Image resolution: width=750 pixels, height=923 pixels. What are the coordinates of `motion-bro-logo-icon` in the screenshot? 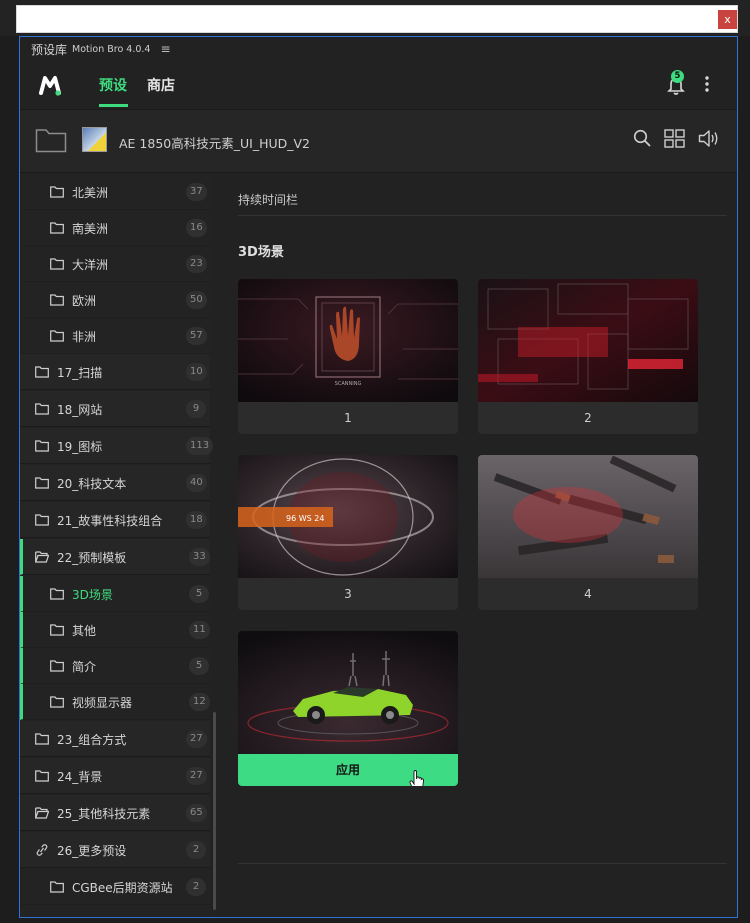 It's located at (50, 86).